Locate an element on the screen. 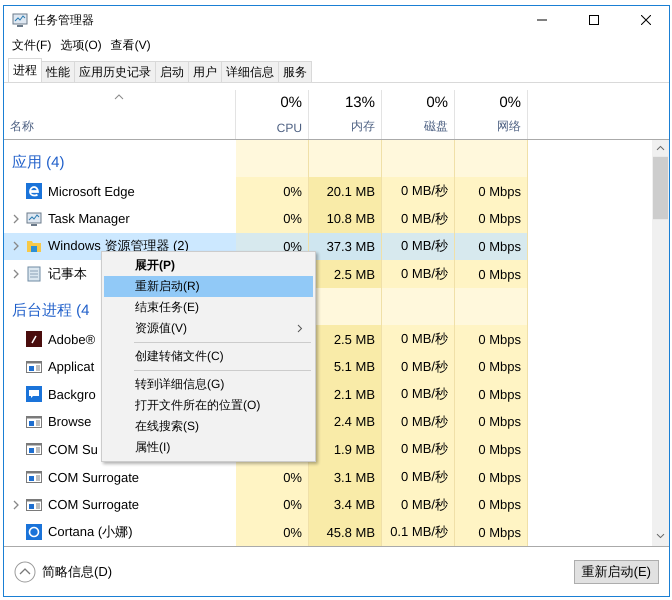 This screenshot has height=600, width=672. process-name: Applicat is located at coordinates (71, 366).